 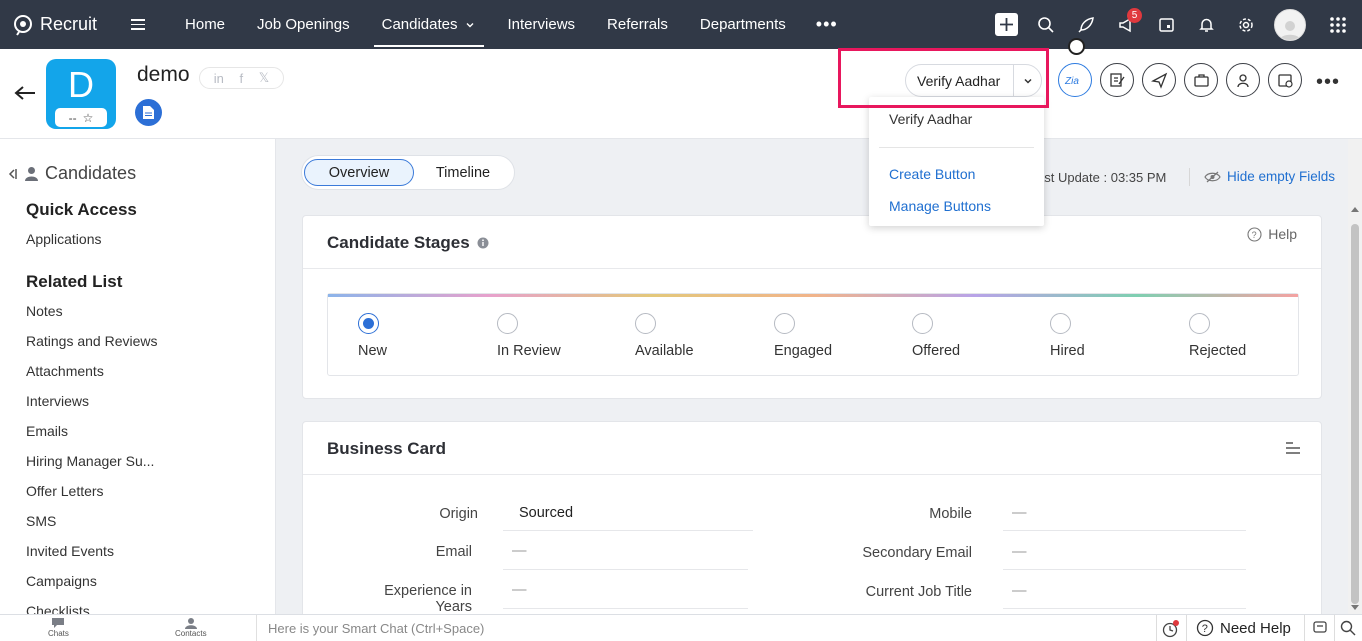 I want to click on collapse-sidebar-icon, so click(x=12, y=173).